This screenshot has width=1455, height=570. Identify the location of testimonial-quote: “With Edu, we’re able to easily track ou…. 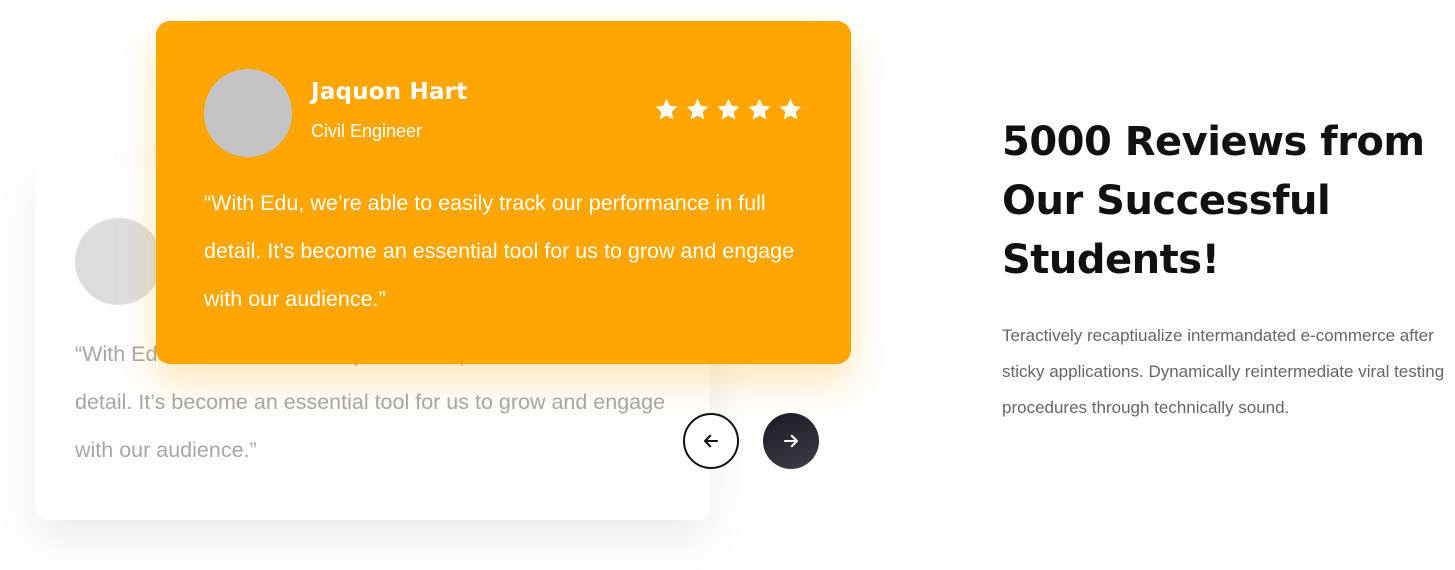
(499, 251).